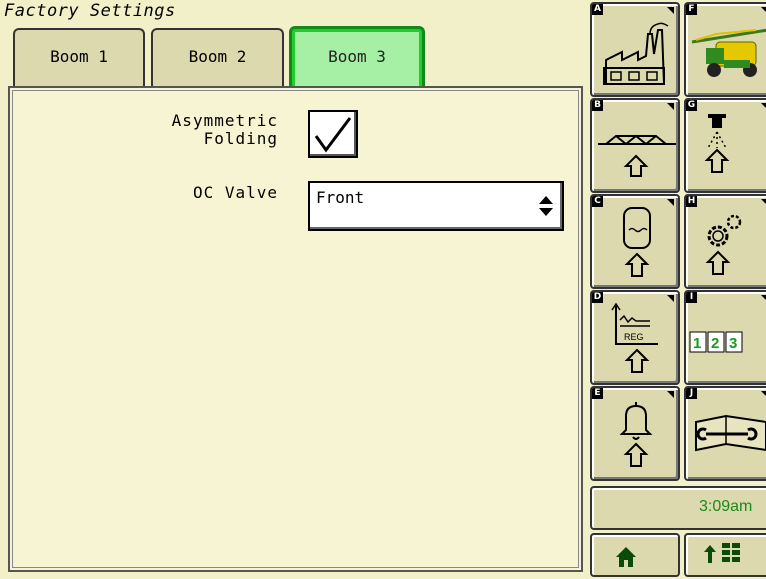  What do you see at coordinates (340, 197) in the screenshot?
I see `oc-valve-value: Front` at bounding box center [340, 197].